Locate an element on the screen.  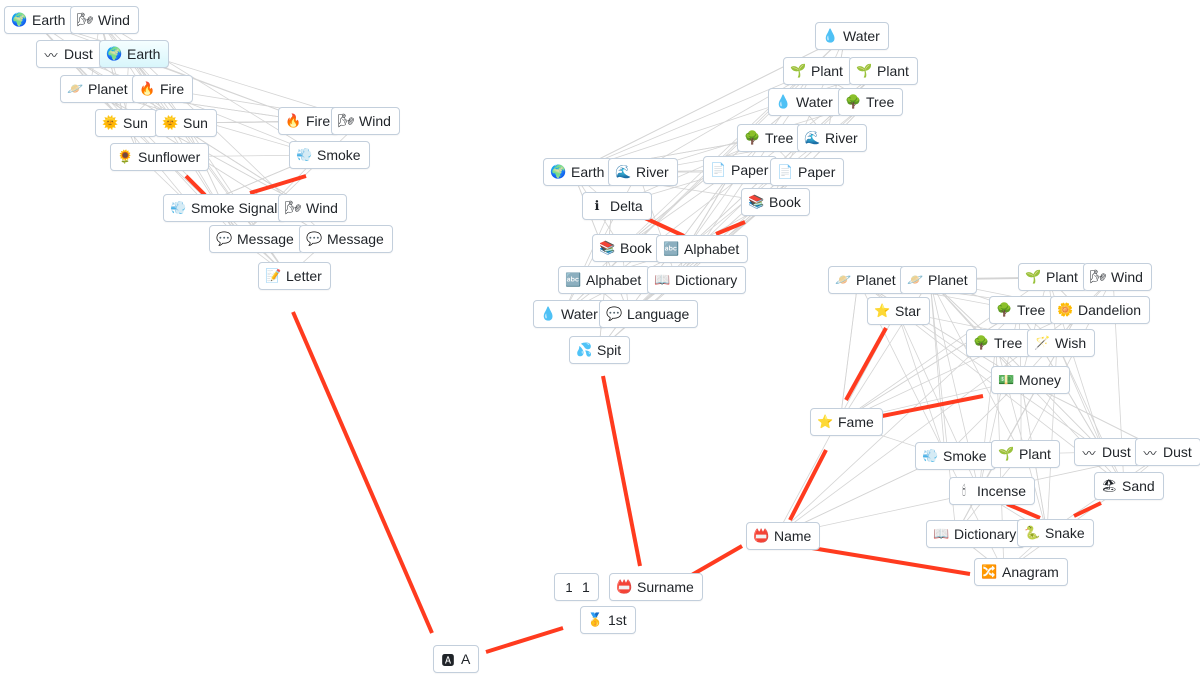
element-node-1st: 🥇 1st is located at coordinates (608, 620).